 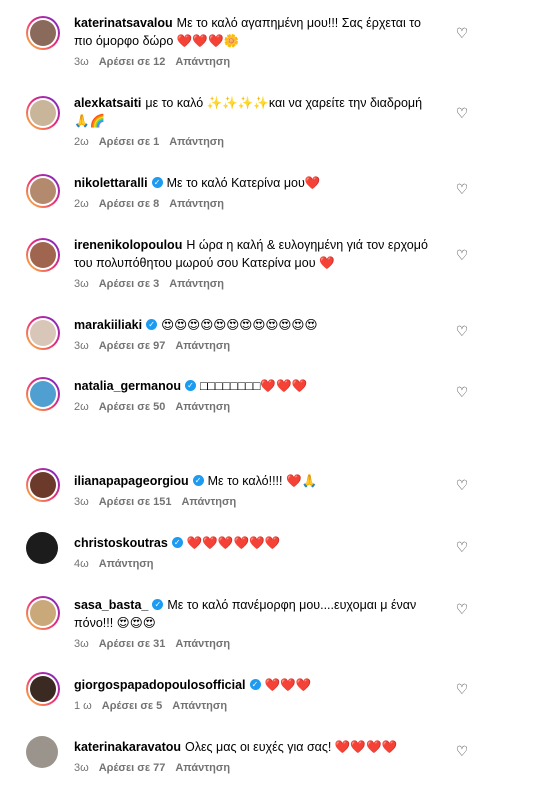 What do you see at coordinates (129, 142) in the screenshot?
I see `comment-likes: Αρέσει σε 1` at bounding box center [129, 142].